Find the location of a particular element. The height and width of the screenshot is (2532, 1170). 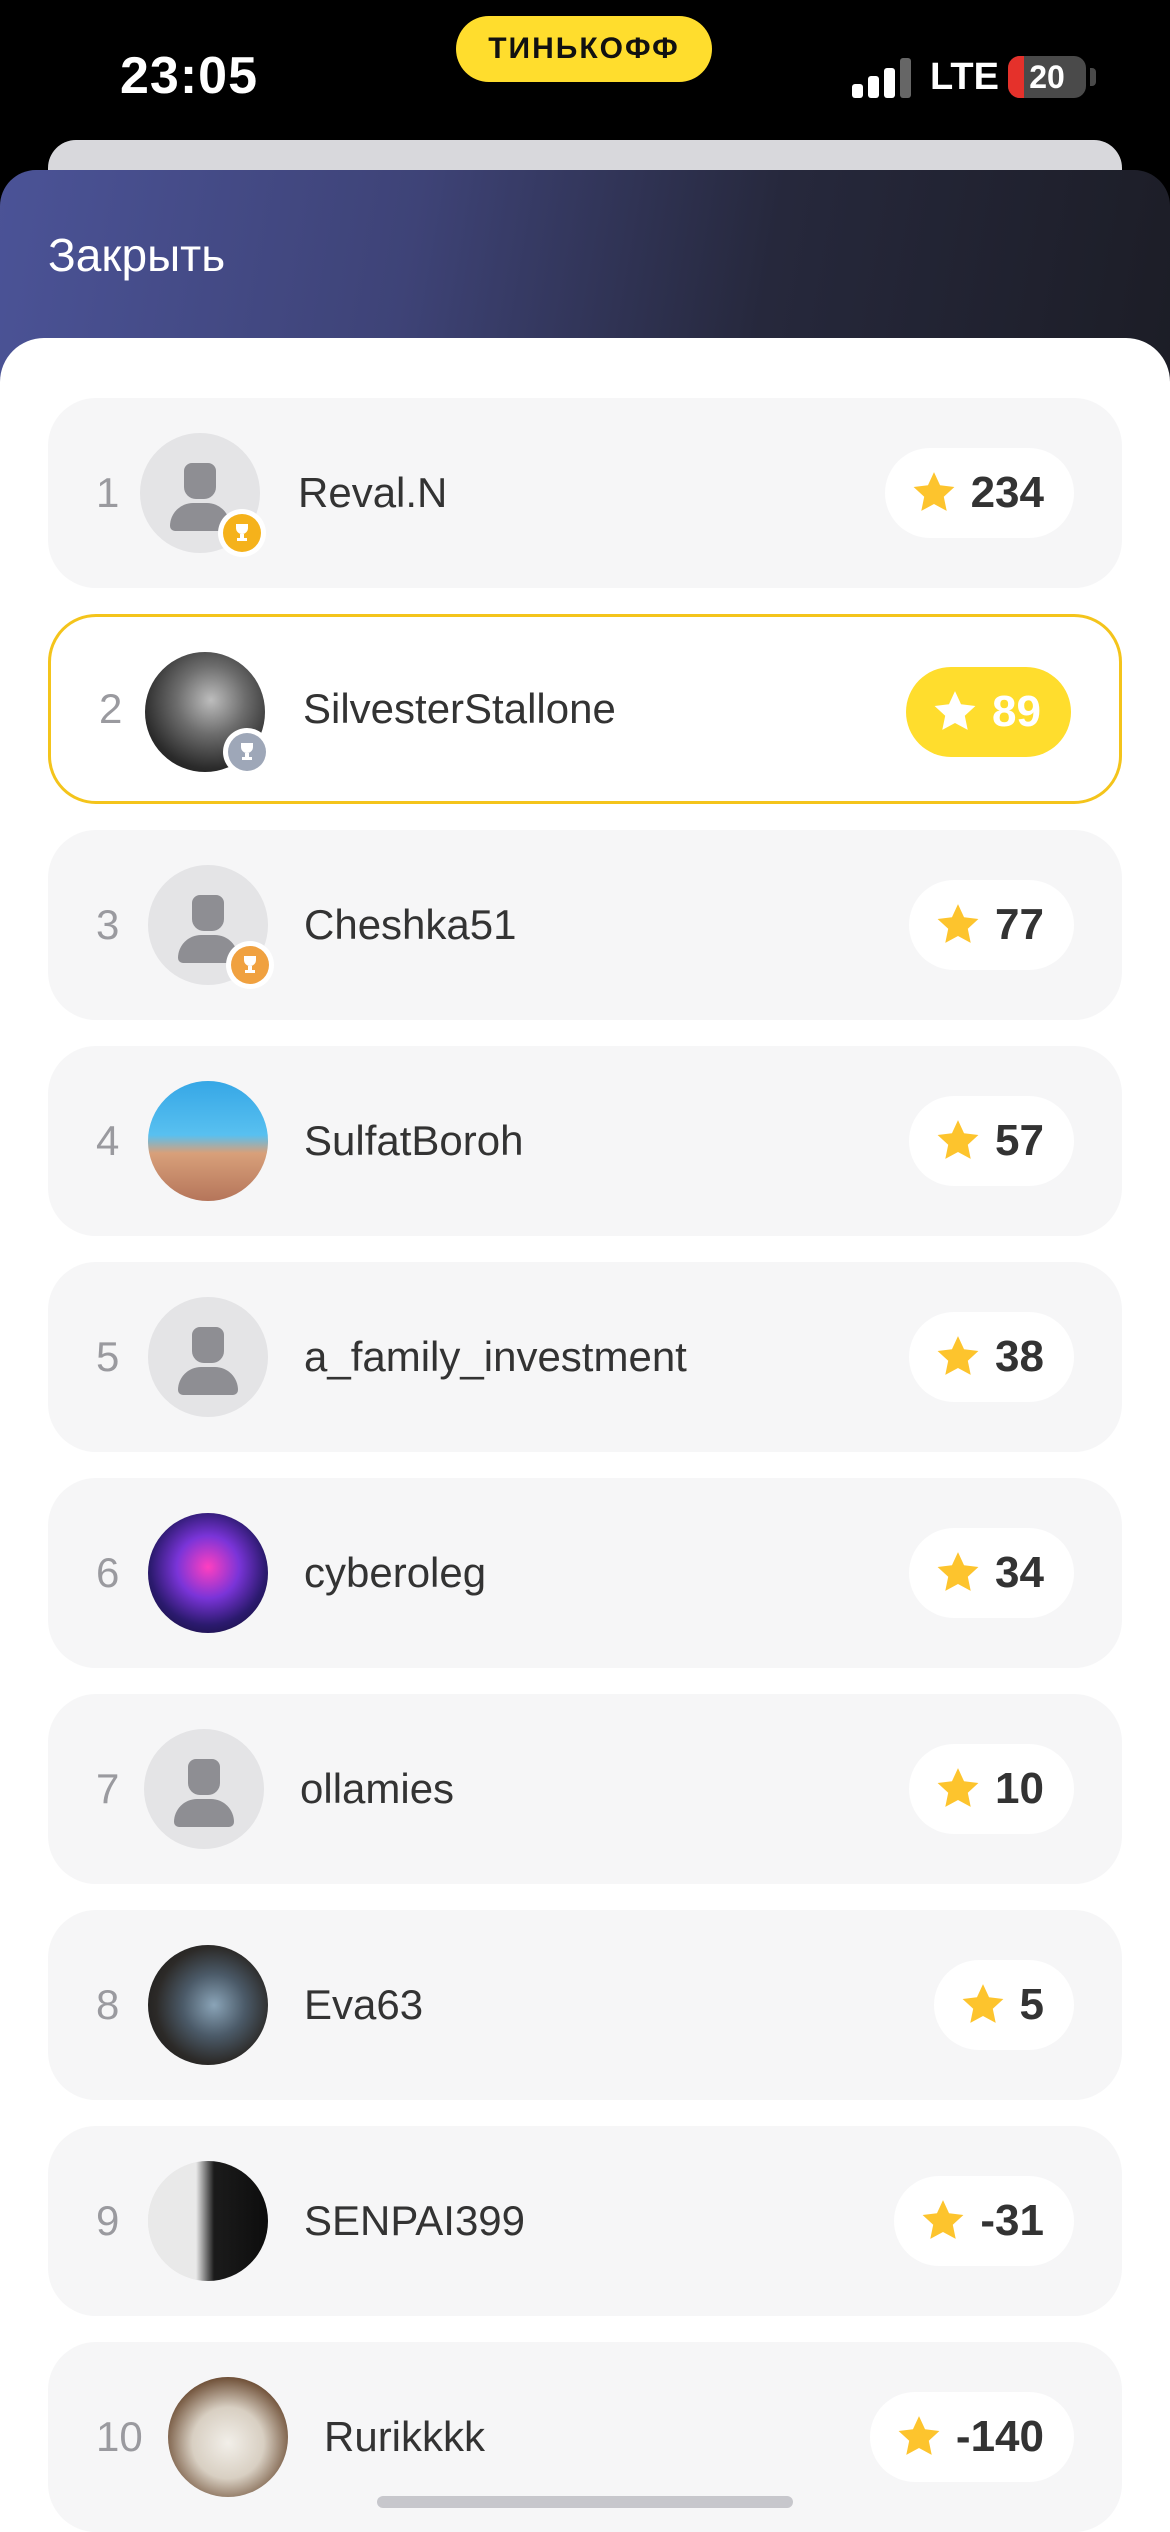

leaderboard-row: 3 Cheshka51 77 is located at coordinates (585, 925).